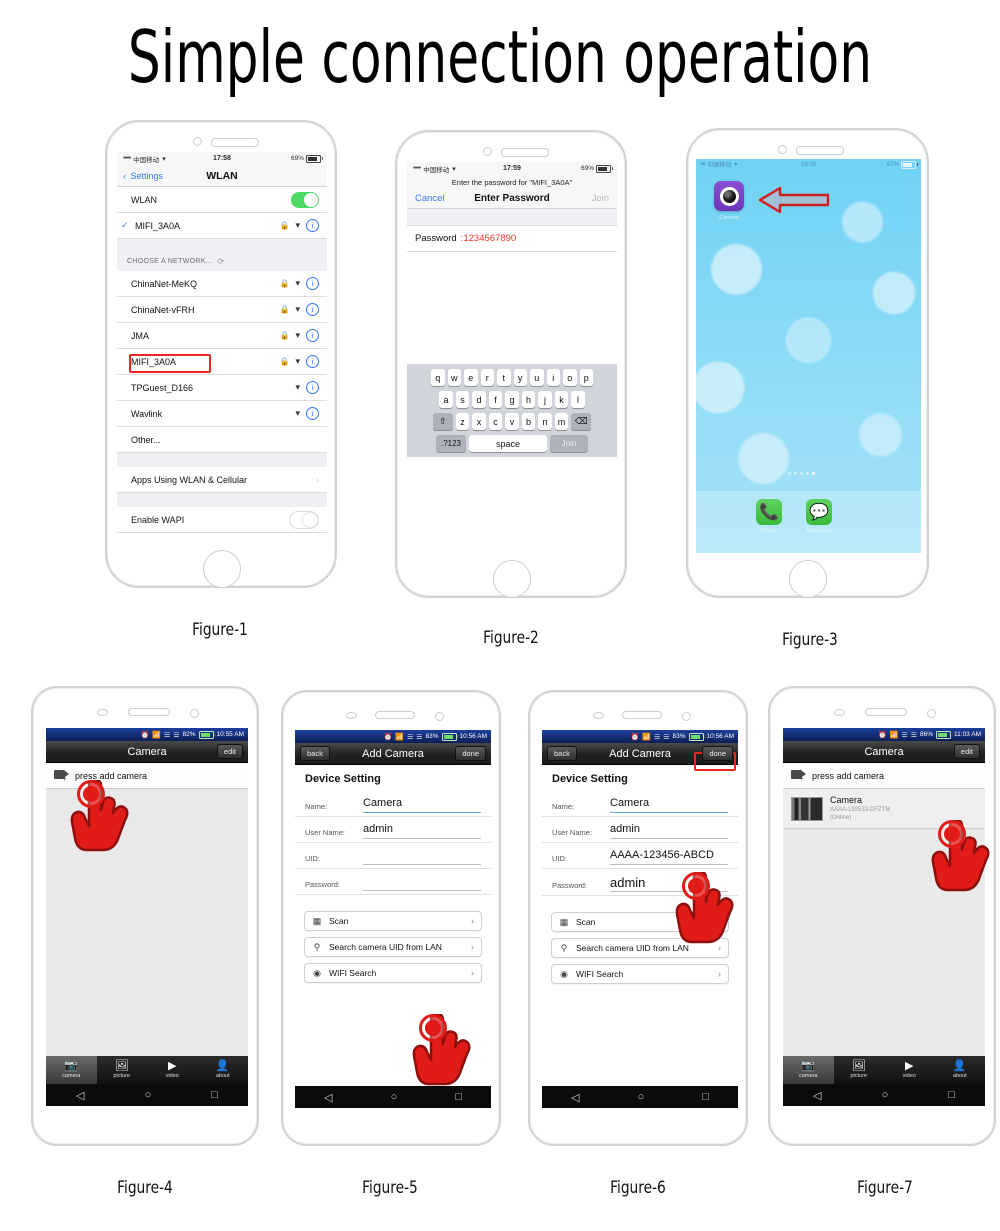 The image size is (1000, 1231). Describe the element at coordinates (729, 196) in the screenshot. I see `camera-app-icon` at that location.